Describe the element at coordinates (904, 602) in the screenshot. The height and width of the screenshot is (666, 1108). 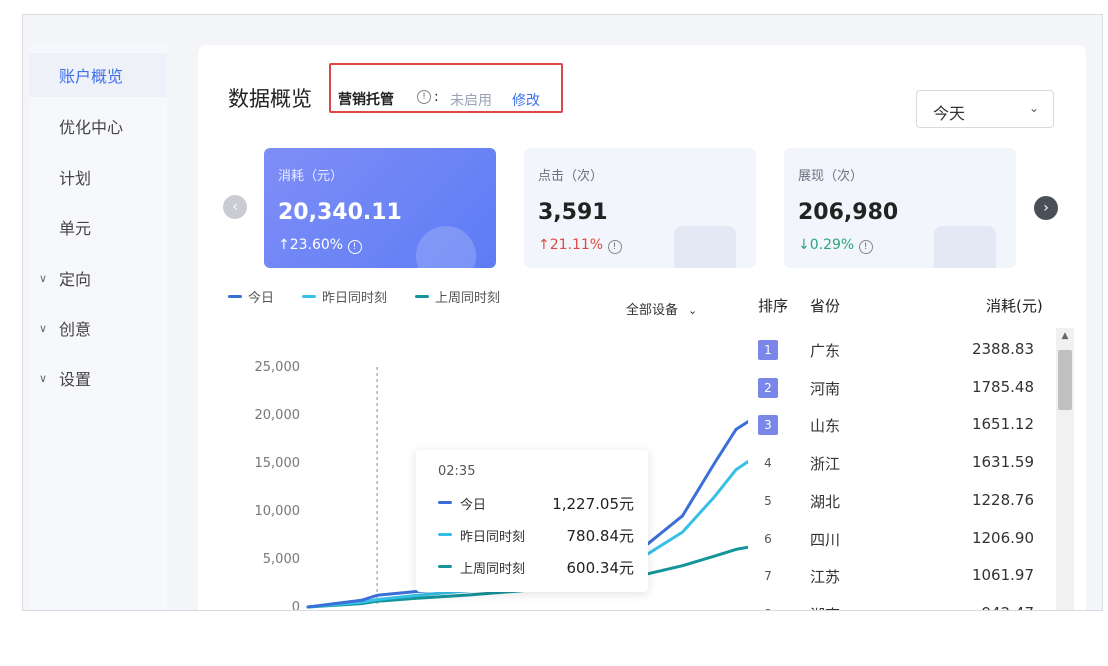
I see `table-row: 8 湖南 942.47` at that location.